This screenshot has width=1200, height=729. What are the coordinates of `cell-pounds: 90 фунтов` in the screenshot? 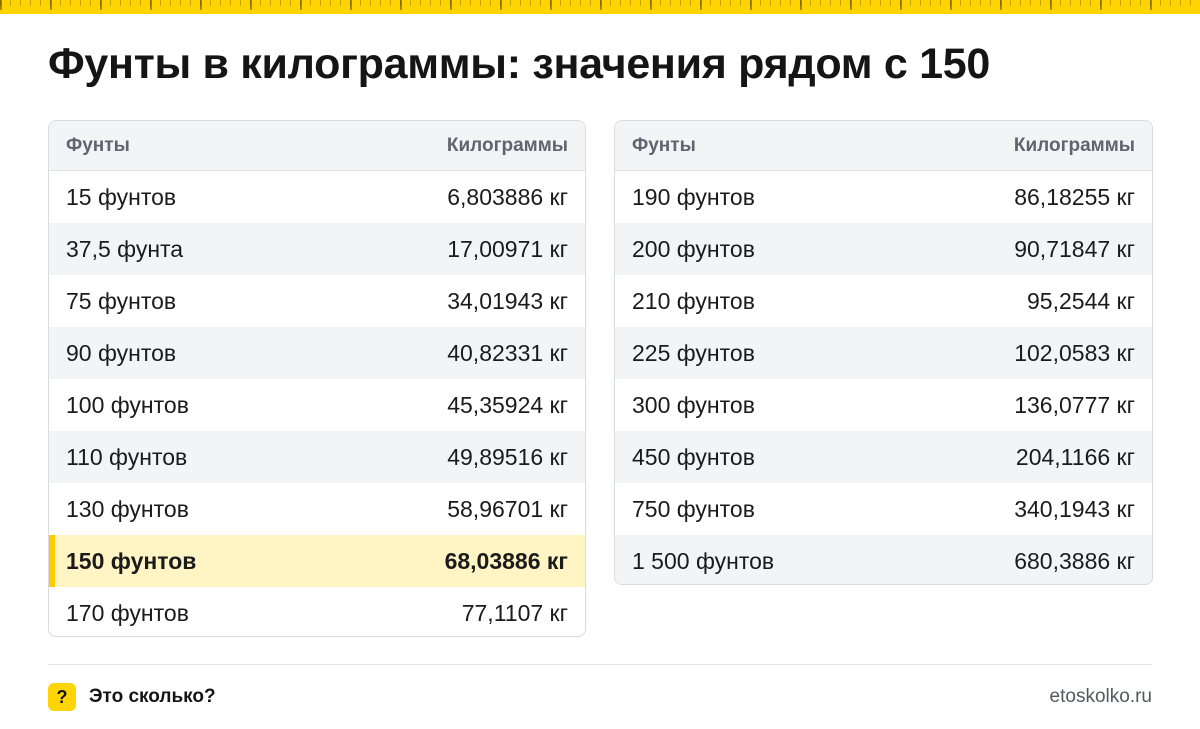 It's located at (121, 352).